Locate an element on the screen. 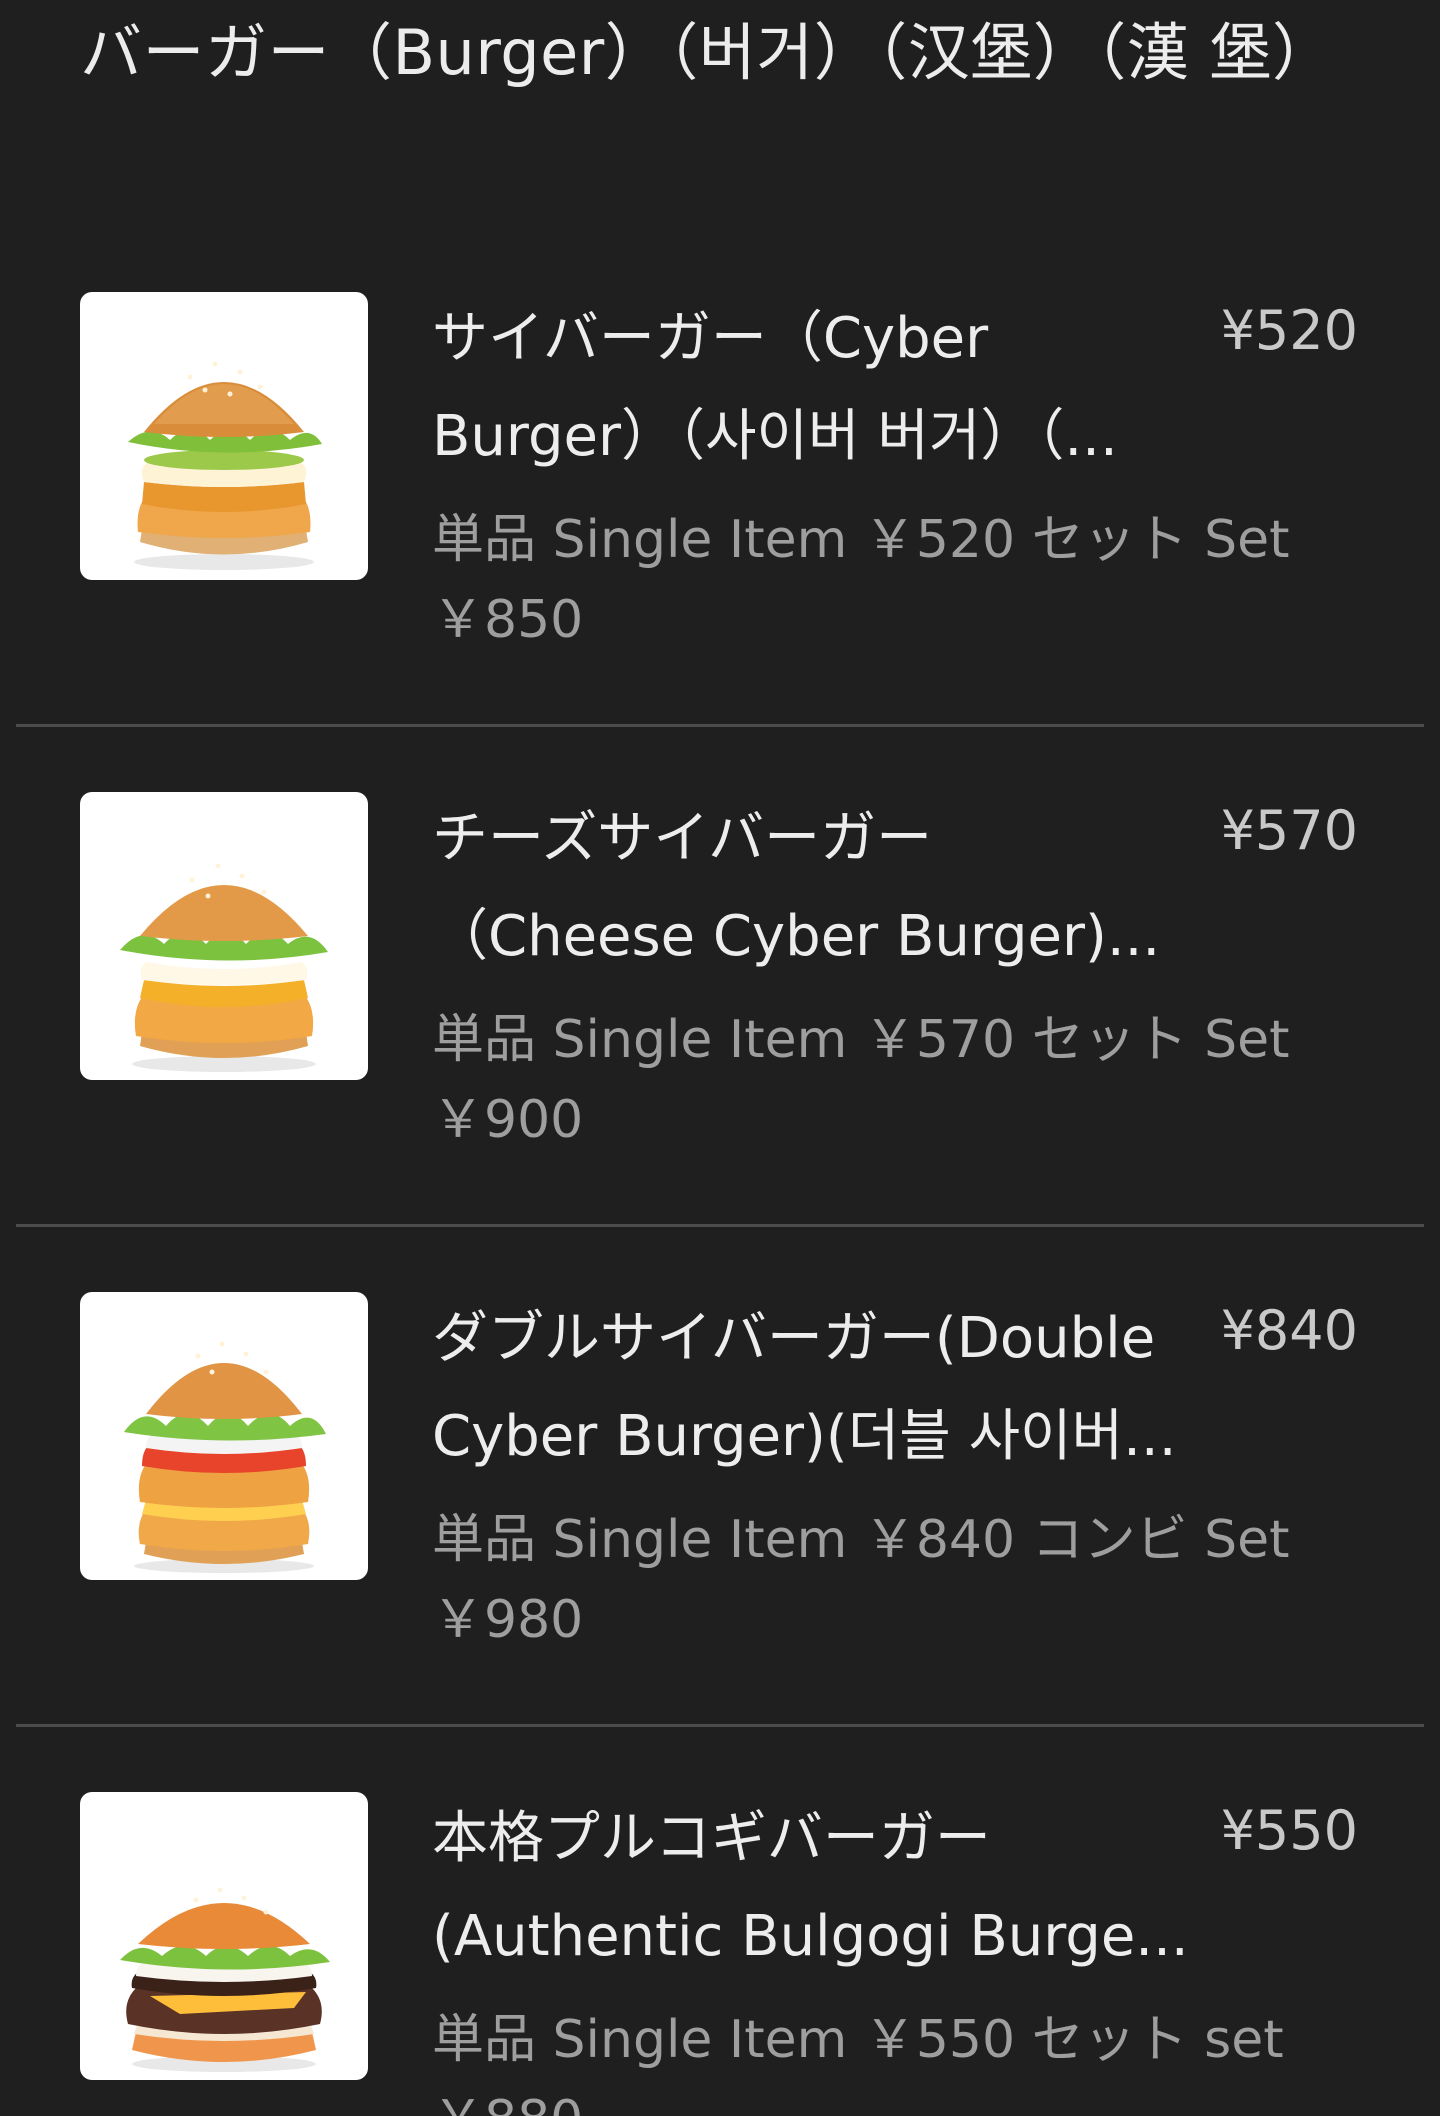 The width and height of the screenshot is (1440, 2116). item-description: 単品 Single Item ￥520 セット Set ￥850 is located at coordinates (861, 580).